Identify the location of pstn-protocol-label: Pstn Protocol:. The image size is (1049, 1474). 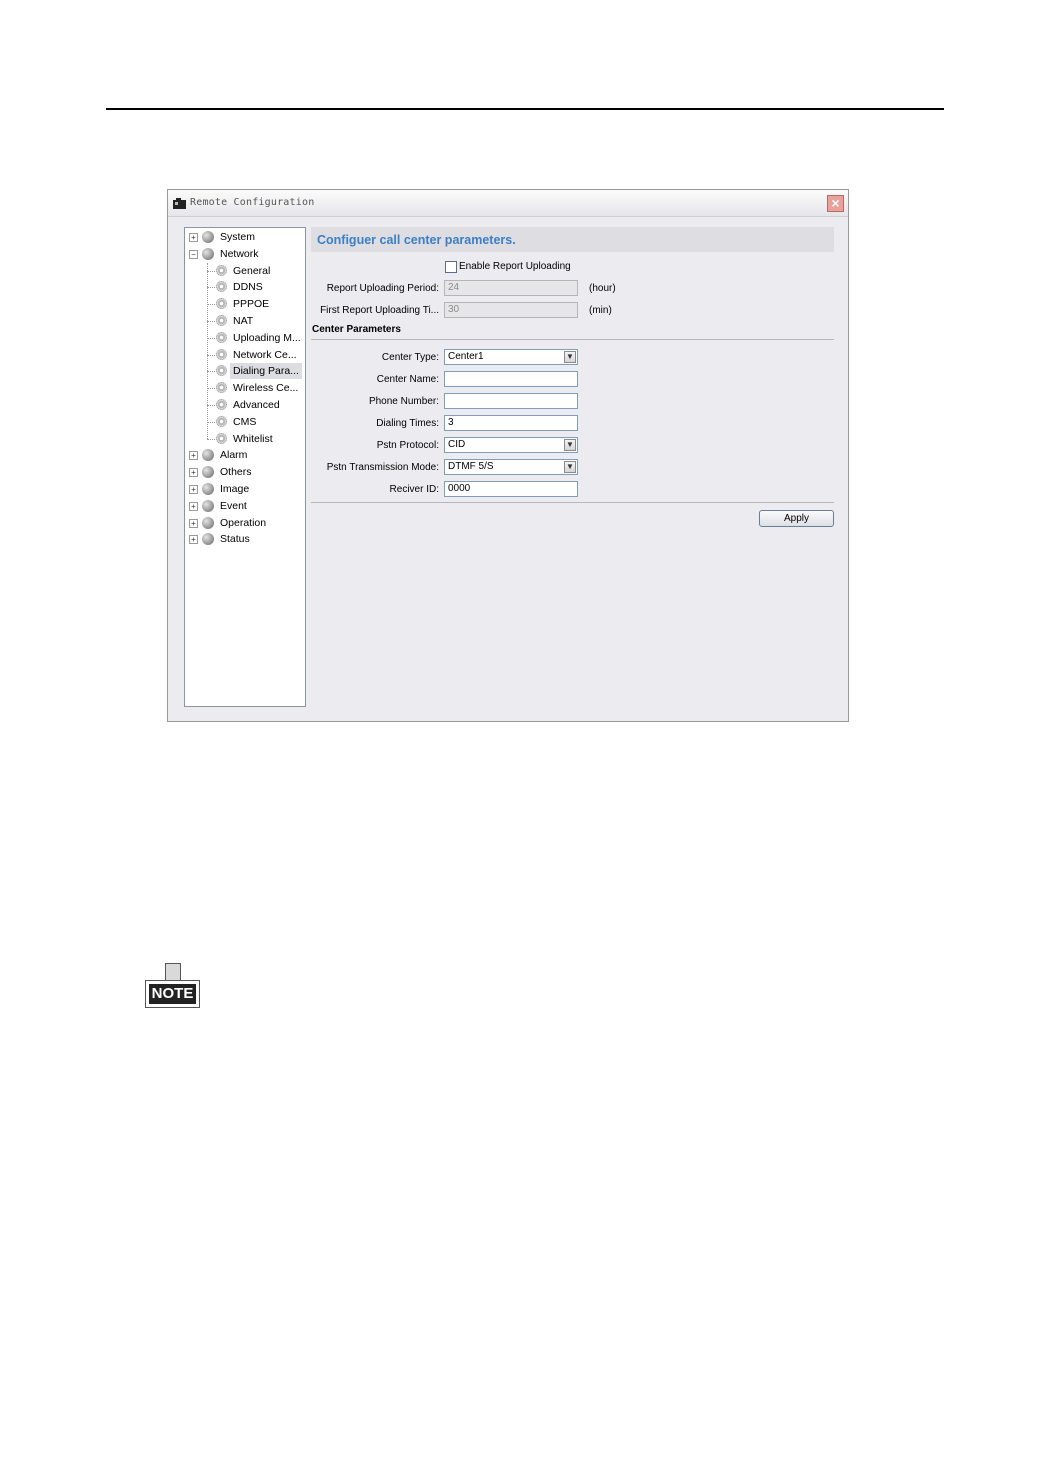
(407, 445).